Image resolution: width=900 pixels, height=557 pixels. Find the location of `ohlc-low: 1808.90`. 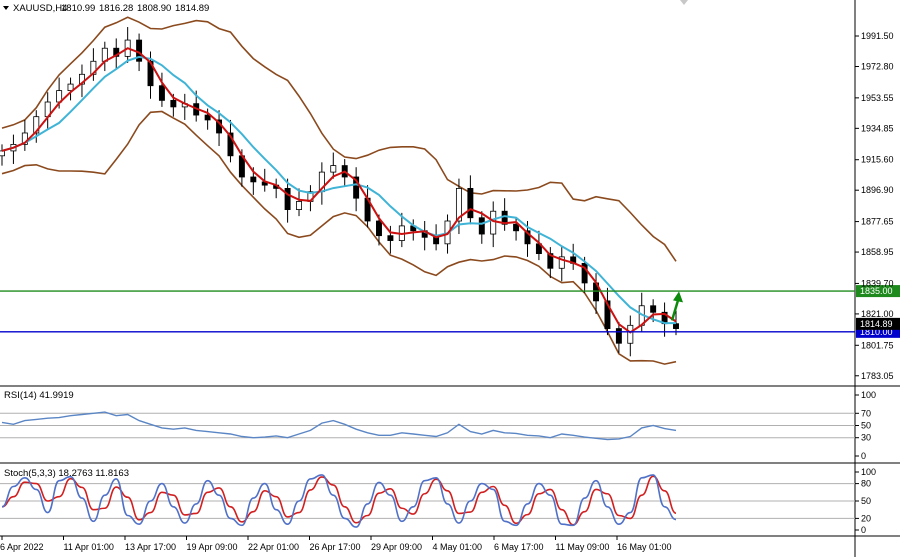

ohlc-low: 1808.90 is located at coordinates (154, 8).